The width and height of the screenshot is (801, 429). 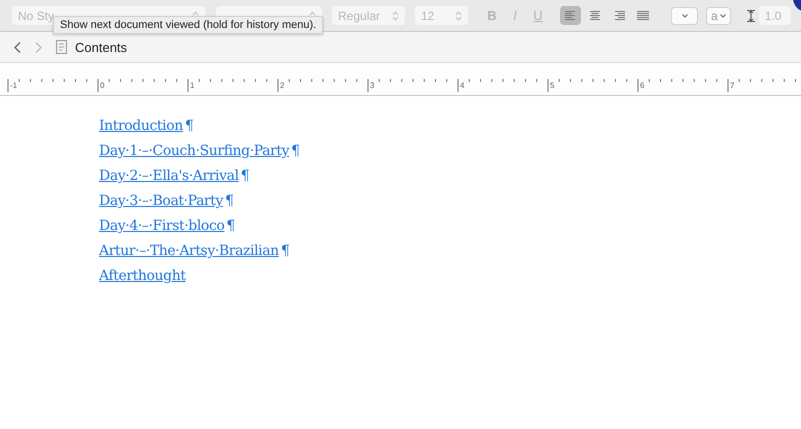 I want to click on align-right-icon, so click(x=618, y=15).